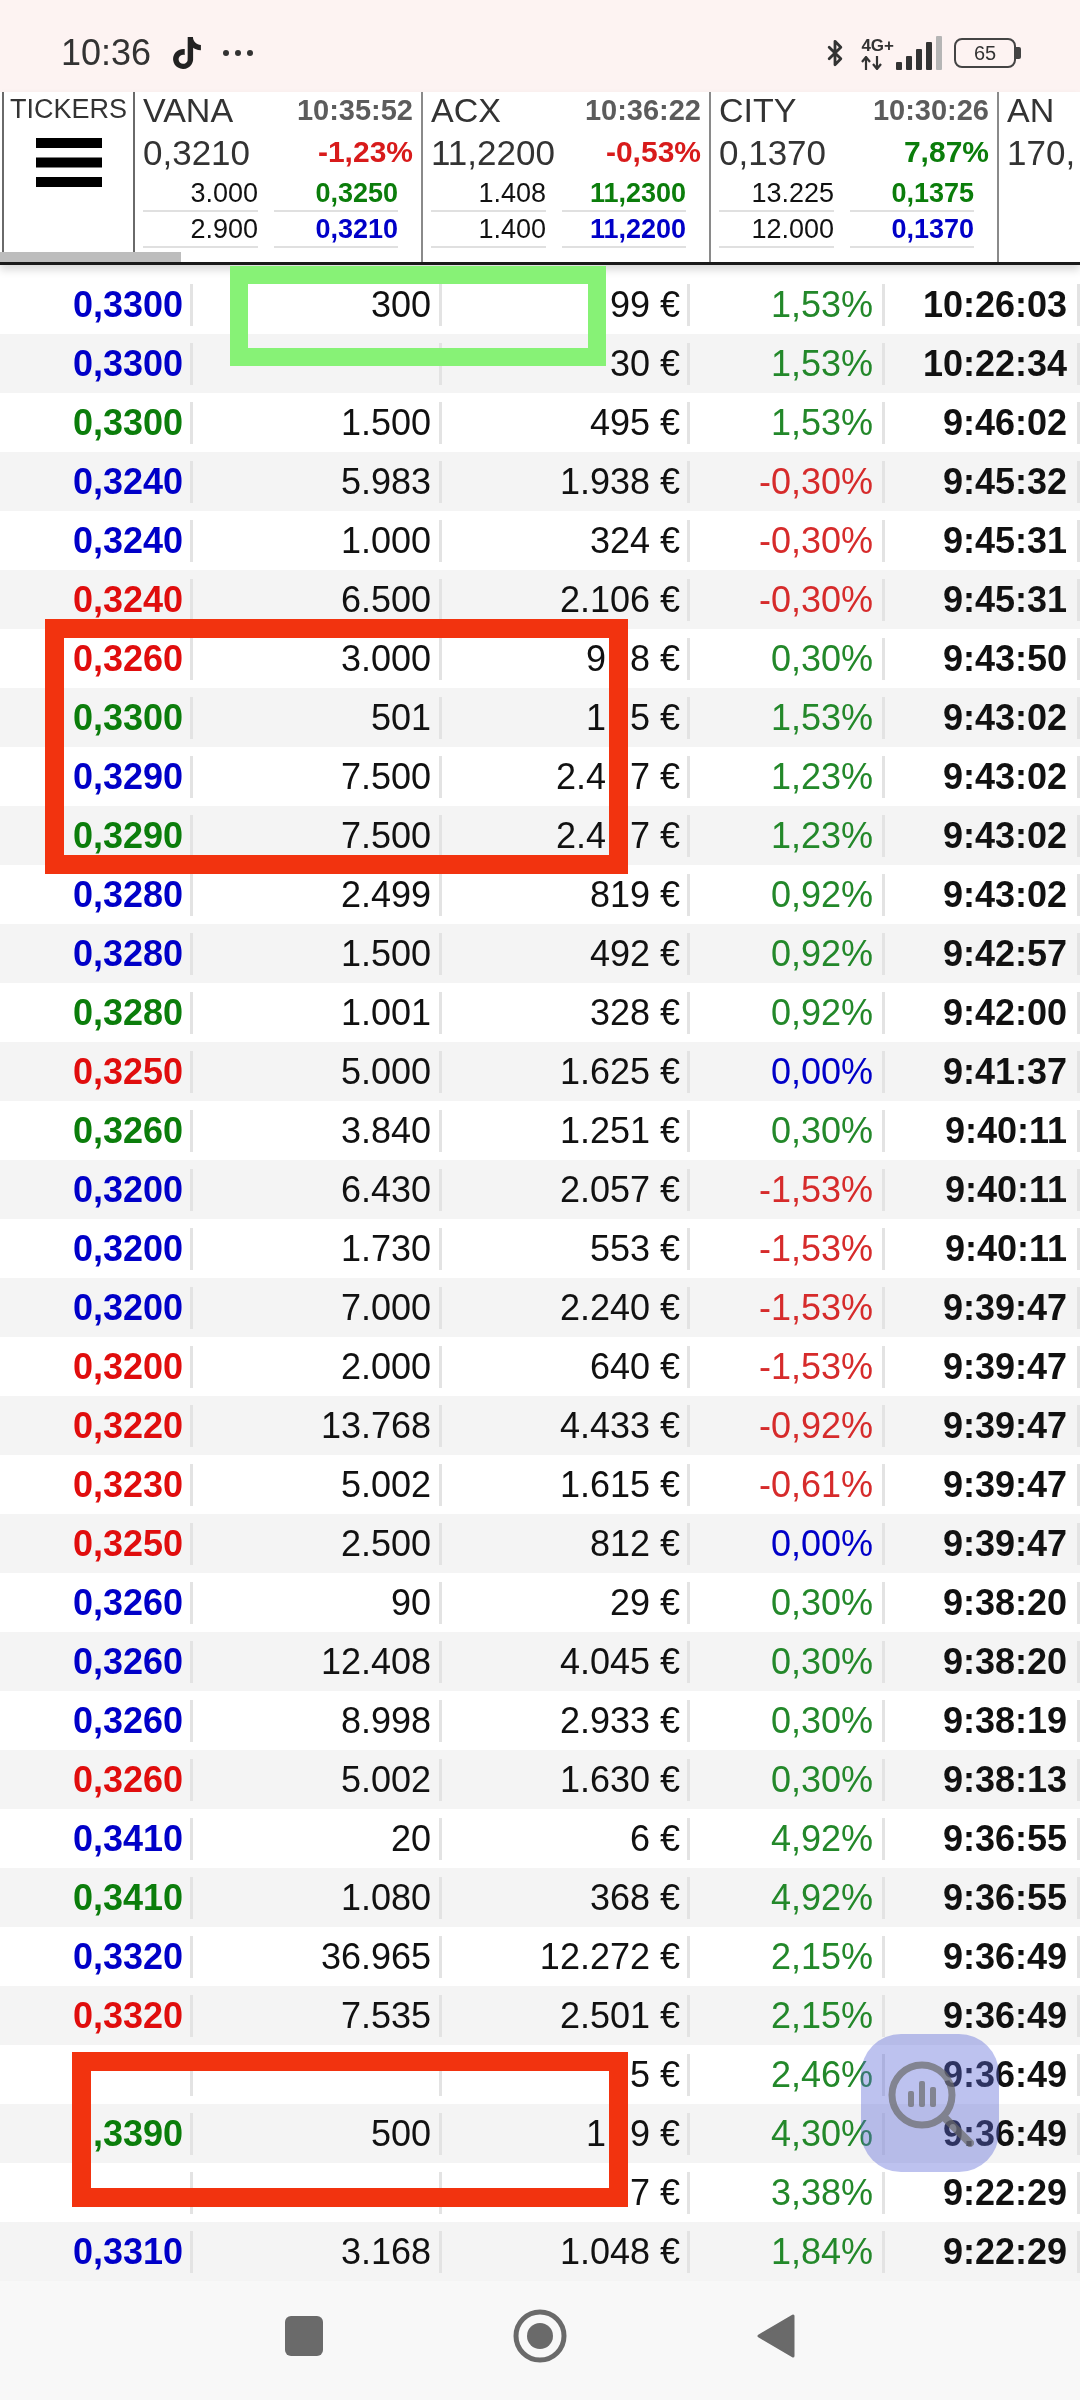  I want to click on amount-cell-text: 2.933 €, so click(619, 1720).